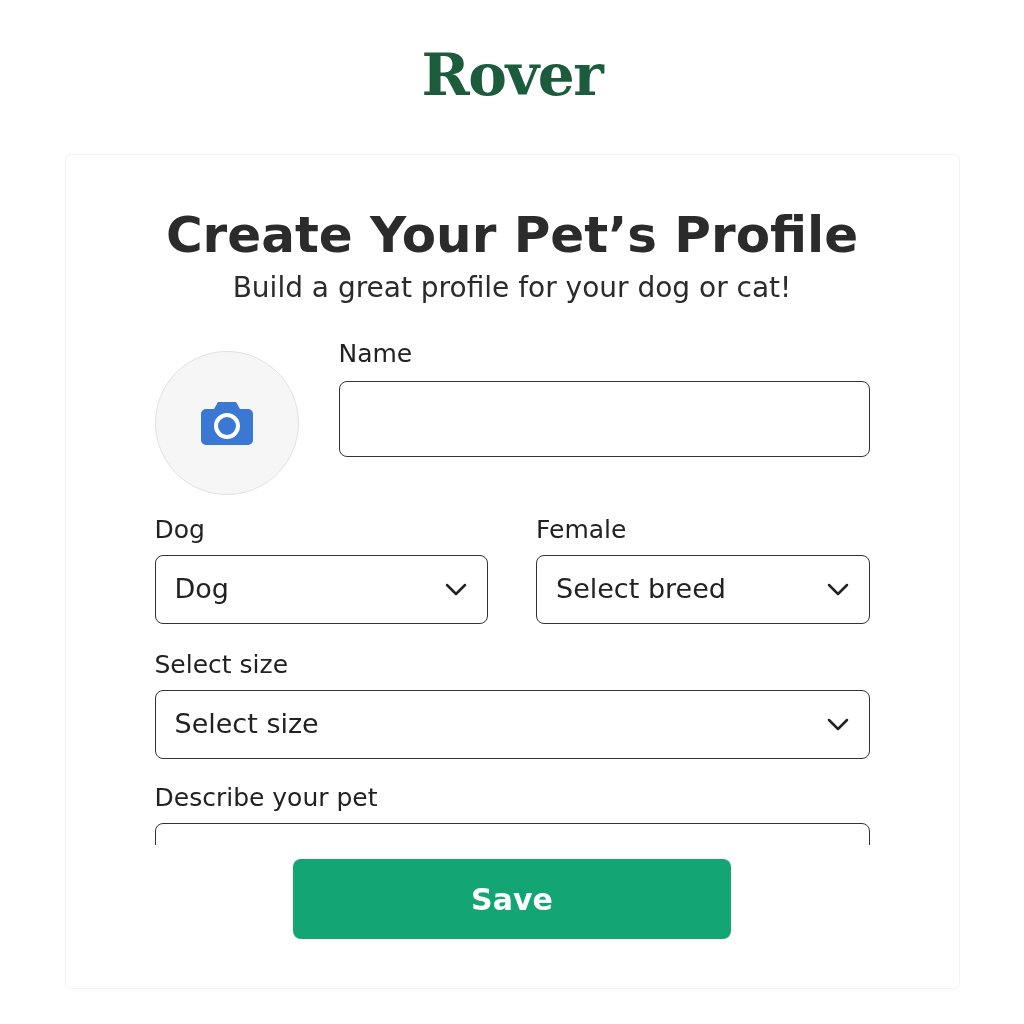 The width and height of the screenshot is (1024, 1024). I want to click on page-title: Create Your Pet’s Profile, so click(512, 235).